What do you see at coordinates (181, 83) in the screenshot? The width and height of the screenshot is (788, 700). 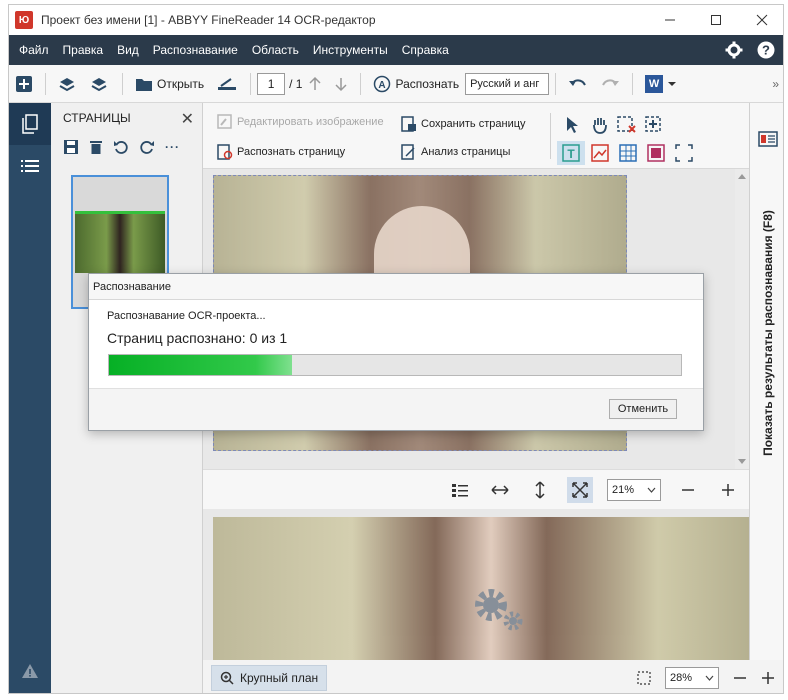 I see `open-label: Открыть` at bounding box center [181, 83].